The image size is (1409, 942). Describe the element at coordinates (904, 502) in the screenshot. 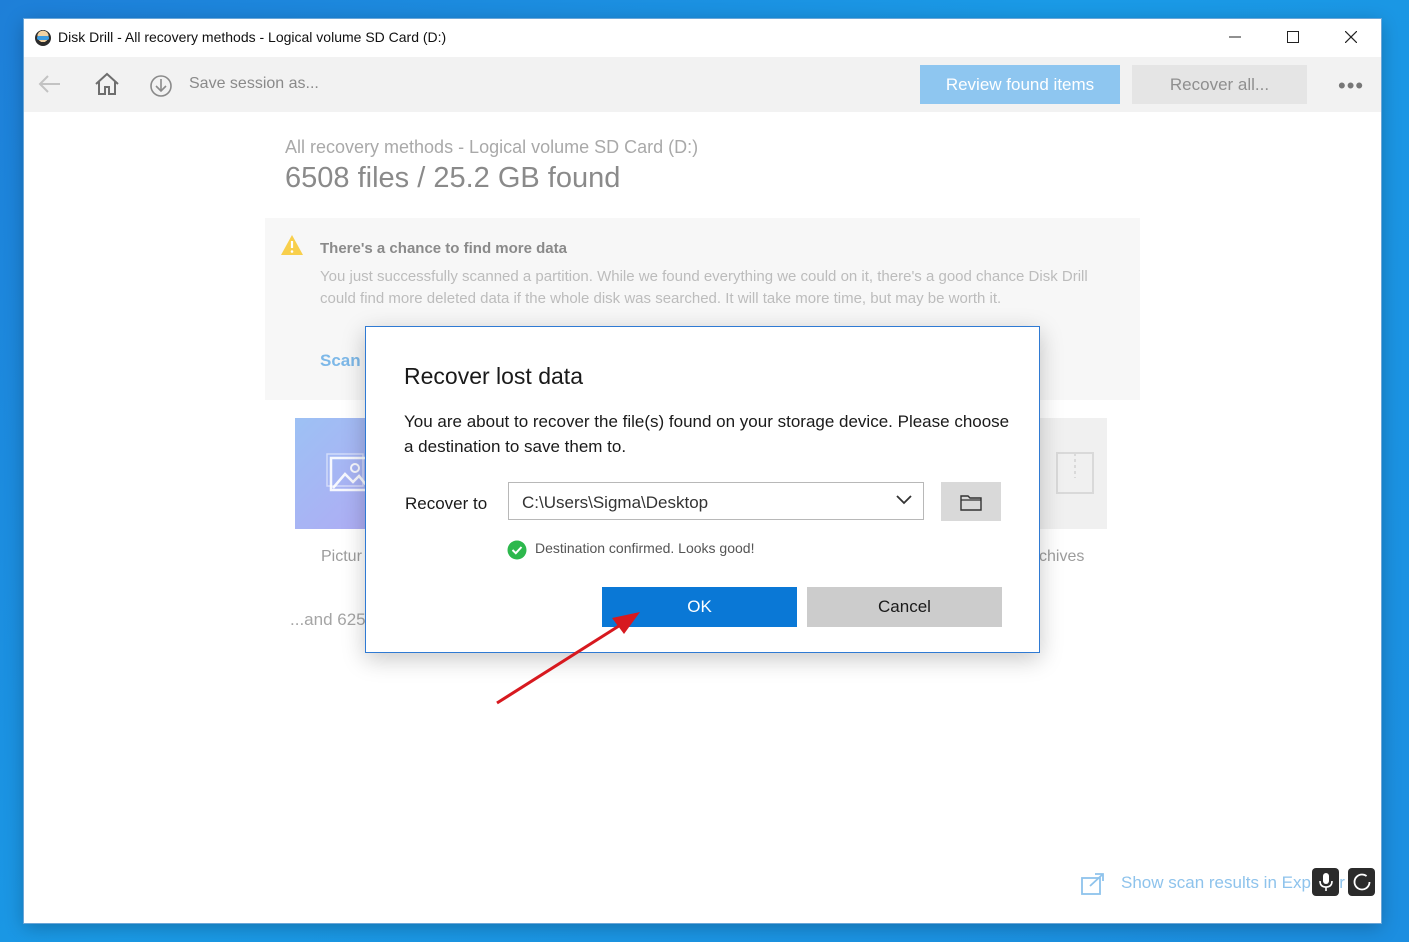

I see `chevron-down-icon` at that location.